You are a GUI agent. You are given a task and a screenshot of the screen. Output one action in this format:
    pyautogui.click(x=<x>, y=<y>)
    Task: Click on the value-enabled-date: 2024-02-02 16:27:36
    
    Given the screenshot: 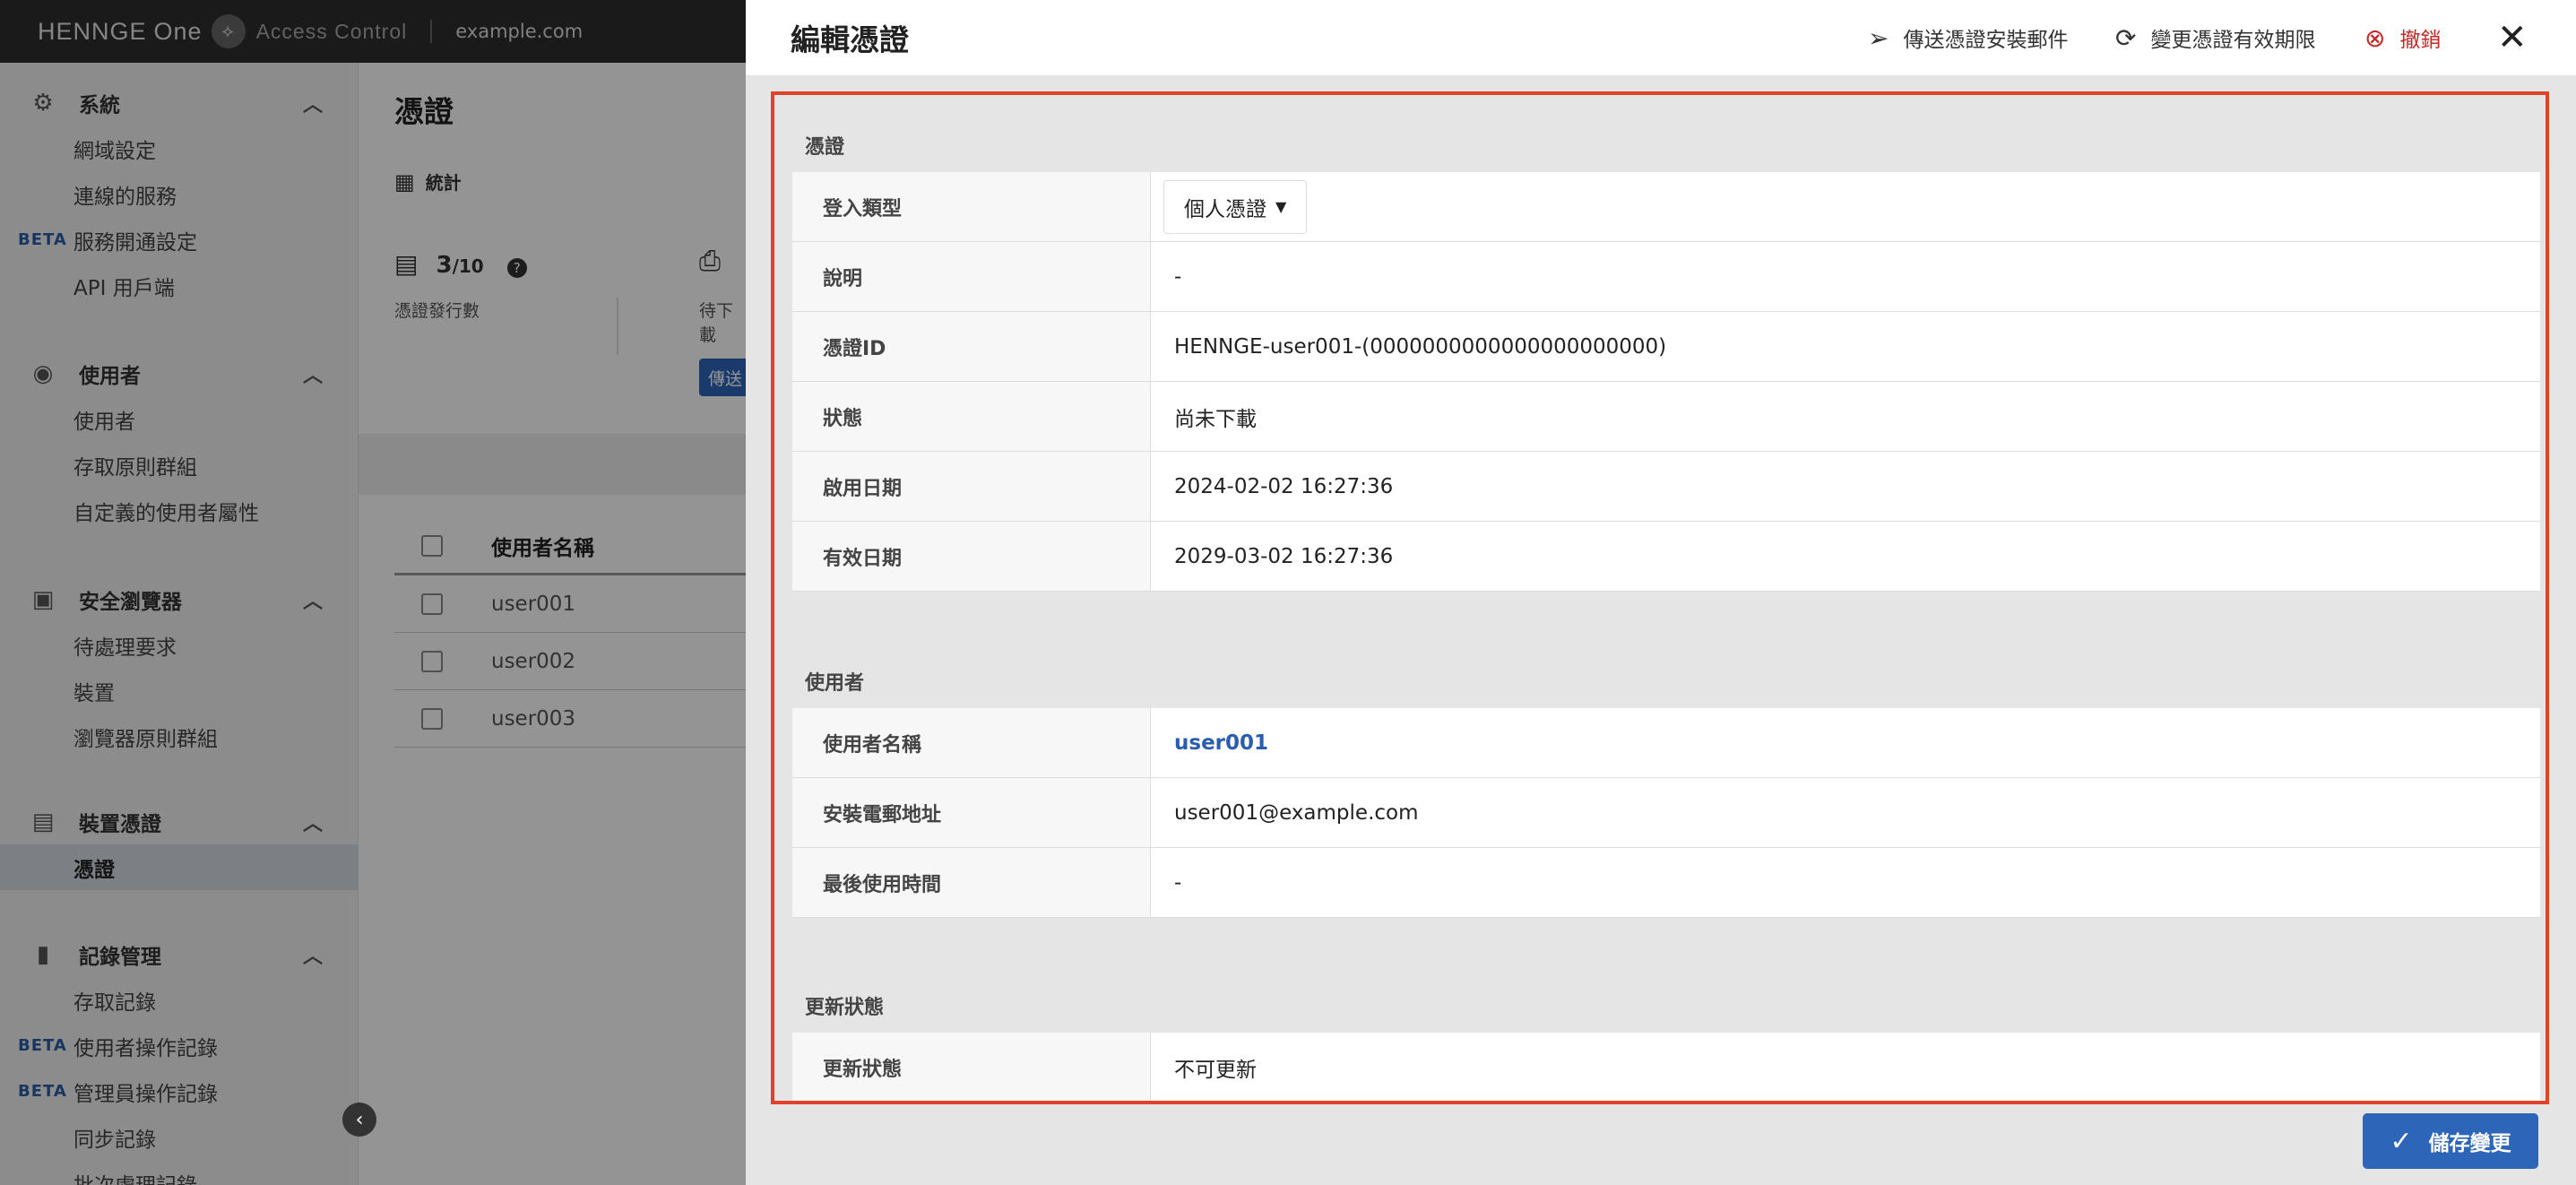 What is the action you would take?
    pyautogui.click(x=1845, y=487)
    